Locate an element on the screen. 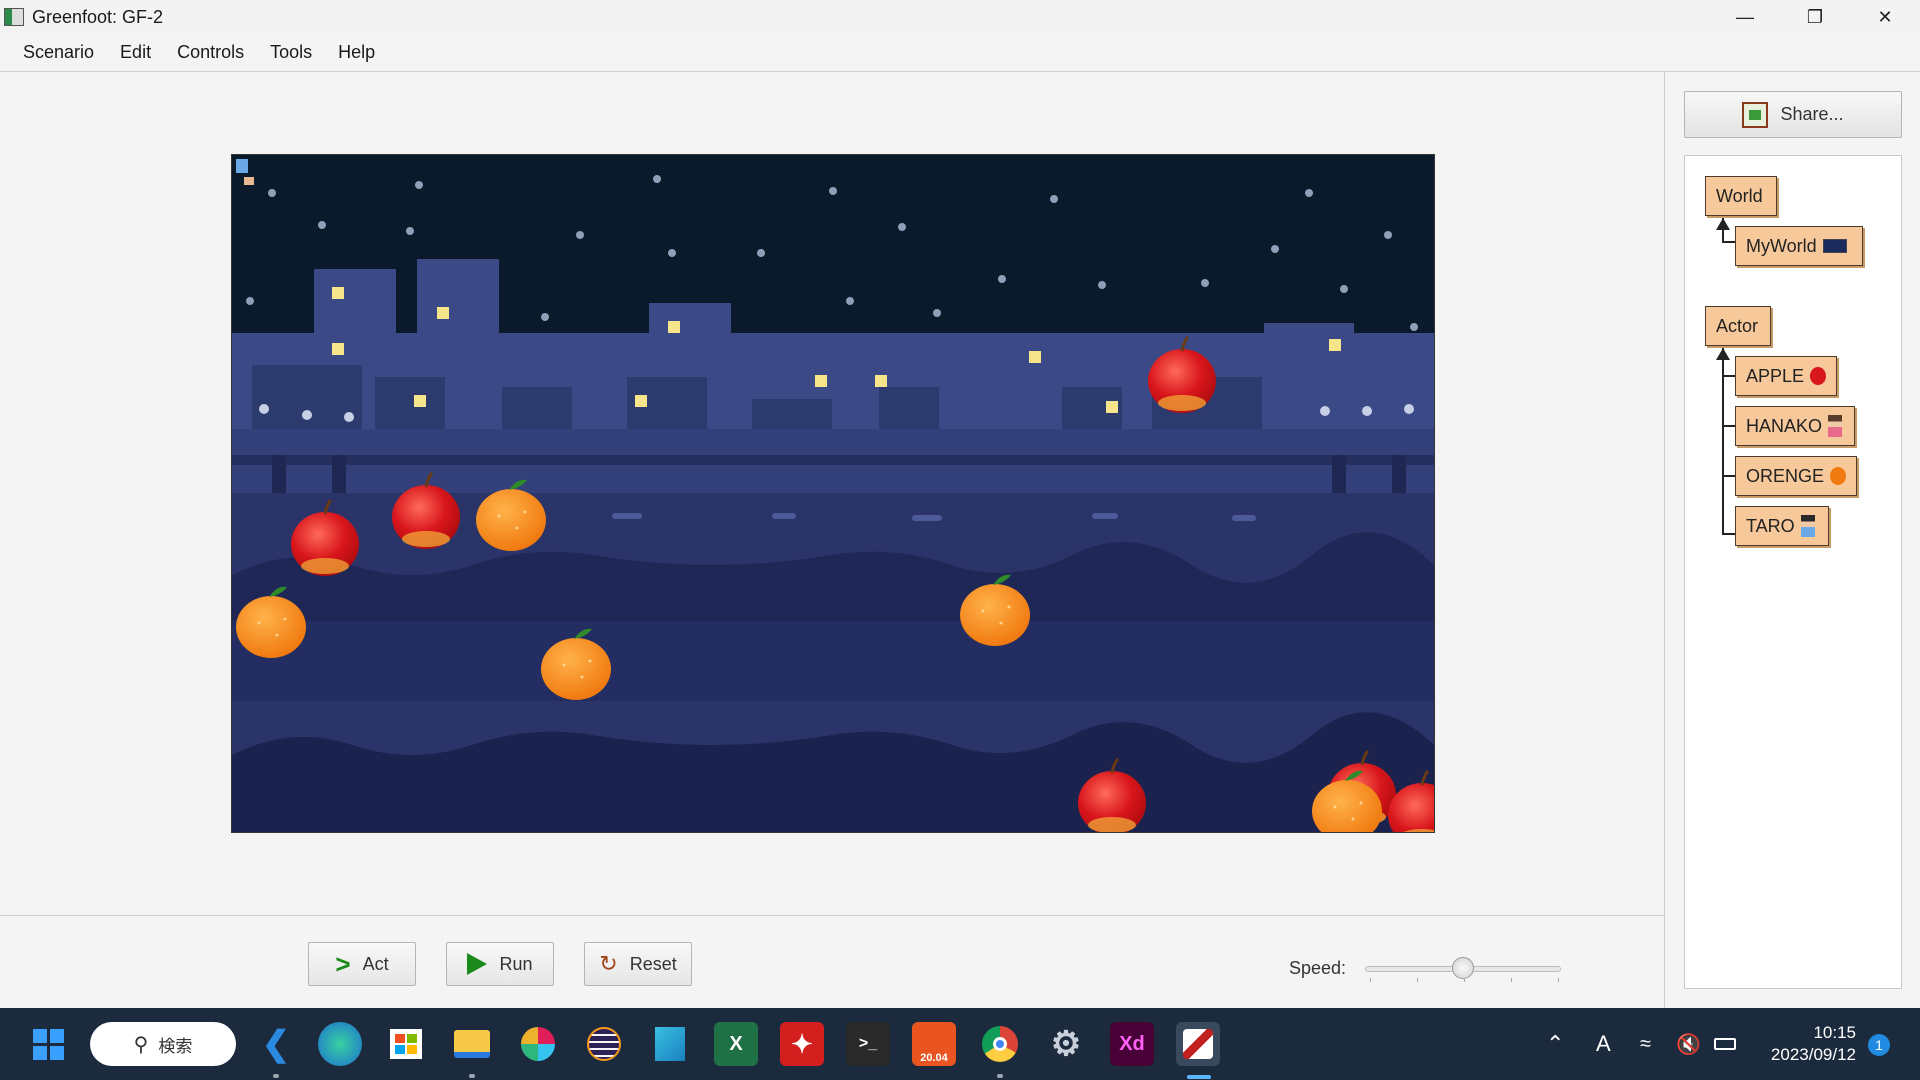 This screenshot has width=1920, height=1080. reset-label: Reset is located at coordinates (653, 963).